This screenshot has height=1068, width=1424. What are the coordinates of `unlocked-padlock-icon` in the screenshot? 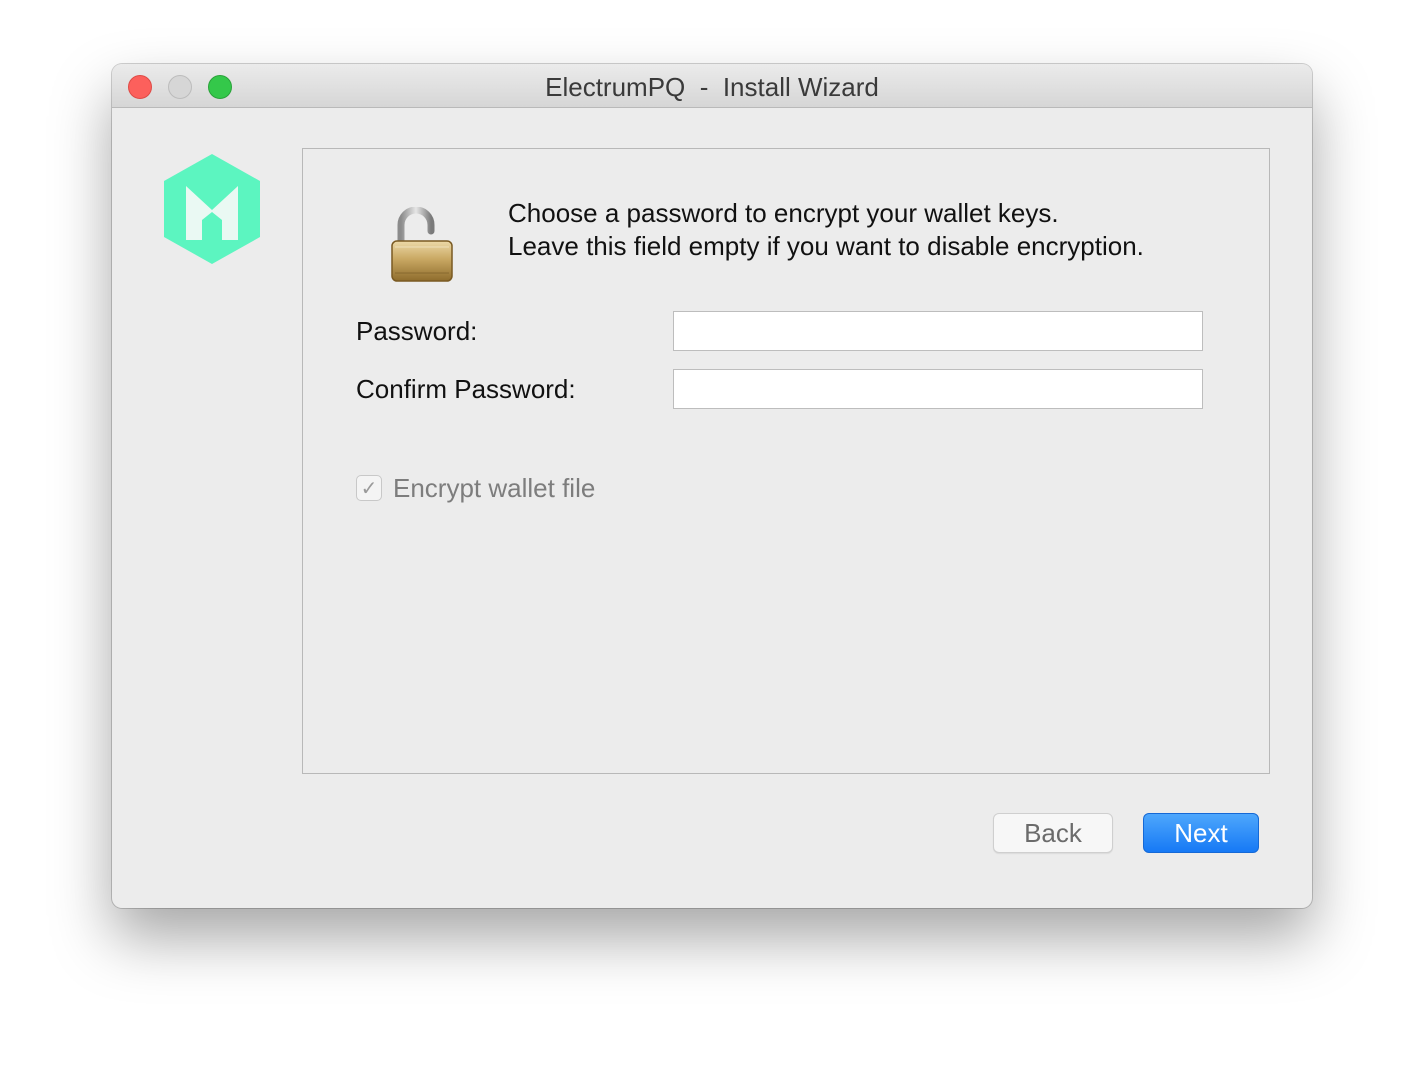 It's located at (422, 244).